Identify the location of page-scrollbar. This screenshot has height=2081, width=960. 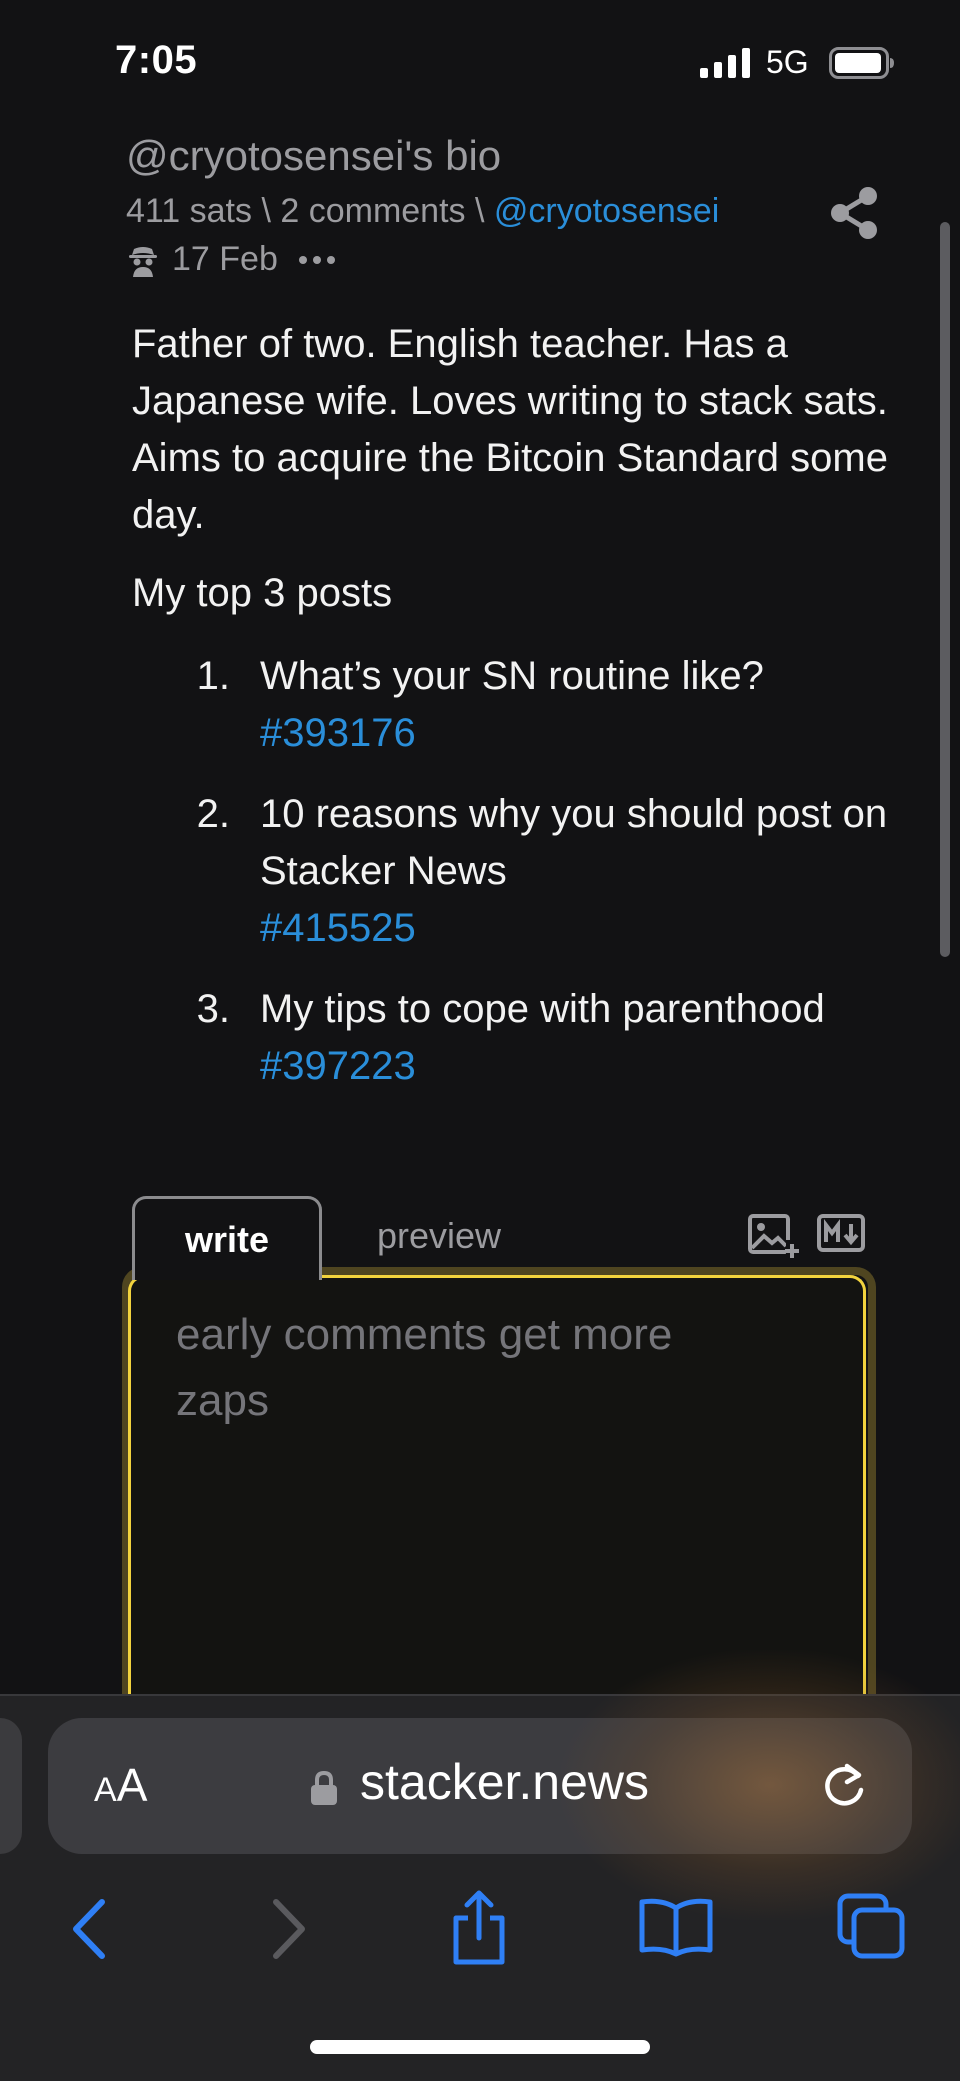
(945, 589).